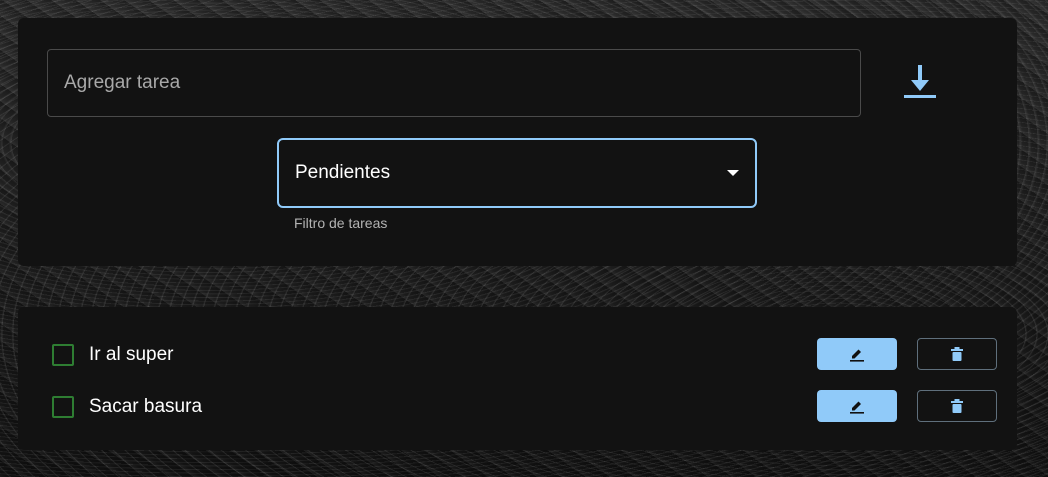 The width and height of the screenshot is (1048, 477). What do you see at coordinates (341, 223) in the screenshot?
I see `filter-helper-text: Filtro de tareas` at bounding box center [341, 223].